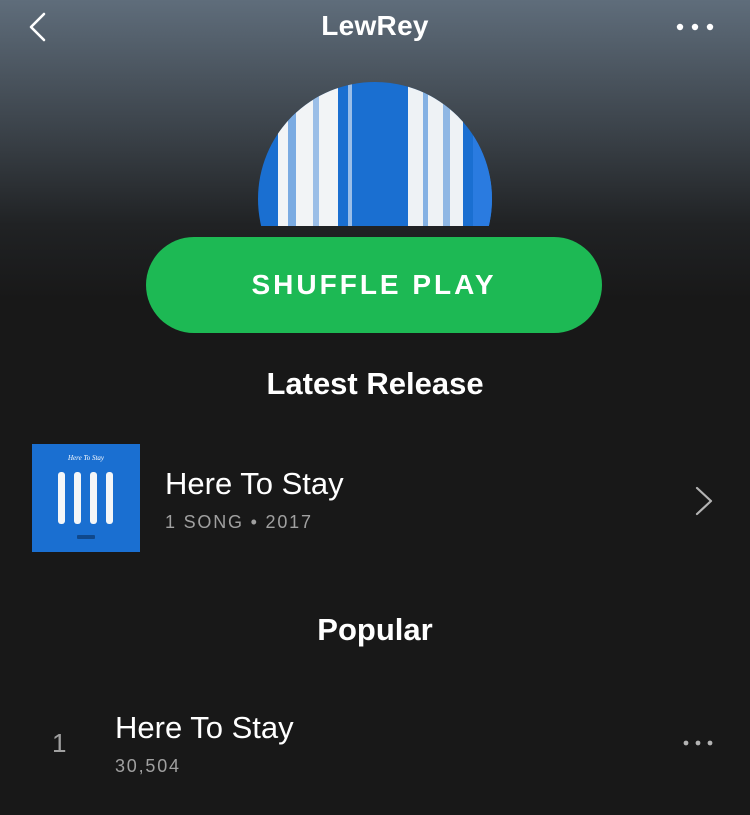 Image resolution: width=750 pixels, height=815 pixels. I want to click on top-bar: LewRey, so click(375, 27).